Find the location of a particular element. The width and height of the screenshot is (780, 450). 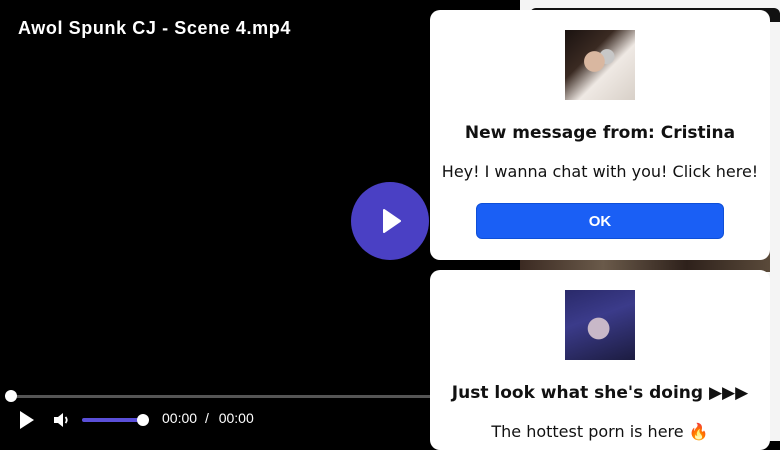

seek-handle is located at coordinates (11, 396).